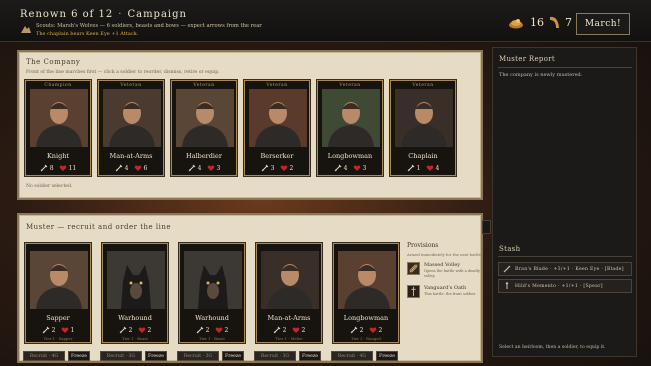 The image size is (651, 366). I want to click on mode-label: Campaign, so click(157, 14).